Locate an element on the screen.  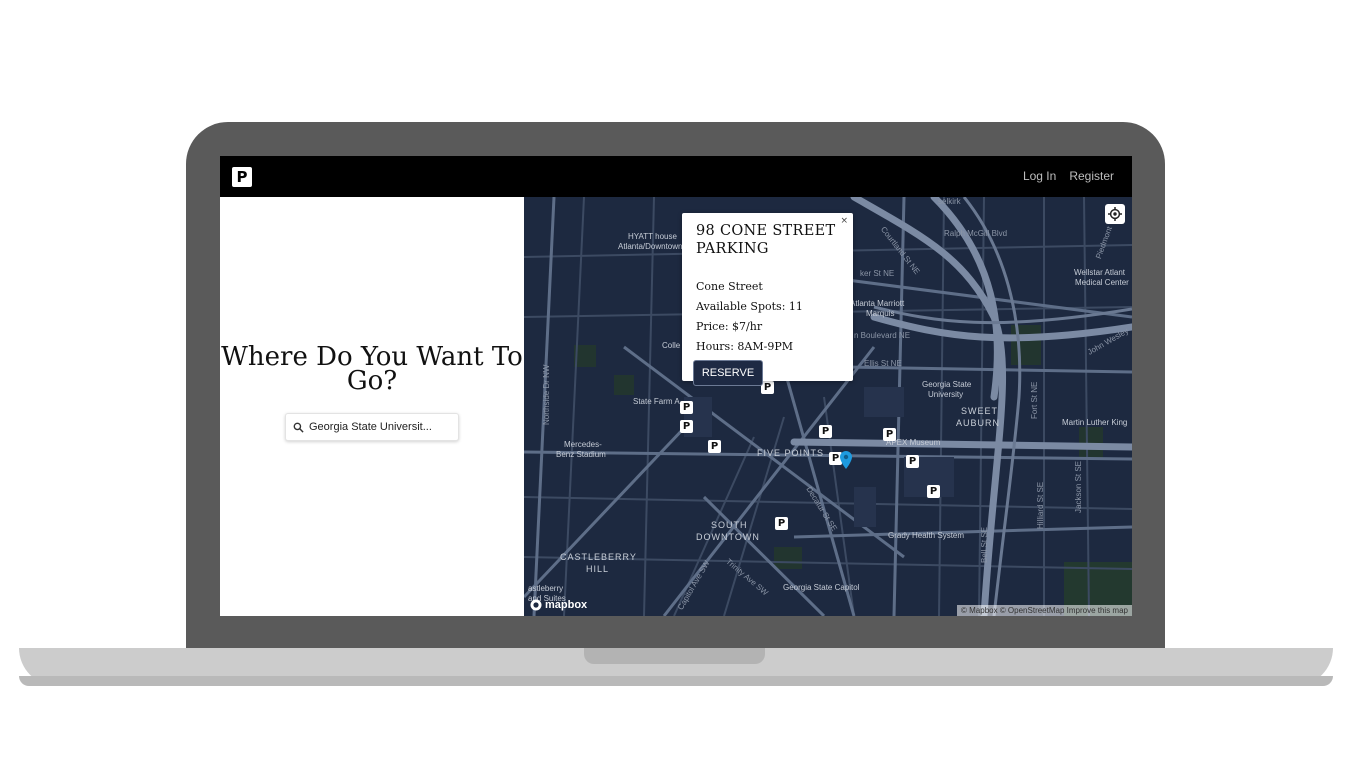
navbar: P Log In Register is located at coordinates (676, 176).